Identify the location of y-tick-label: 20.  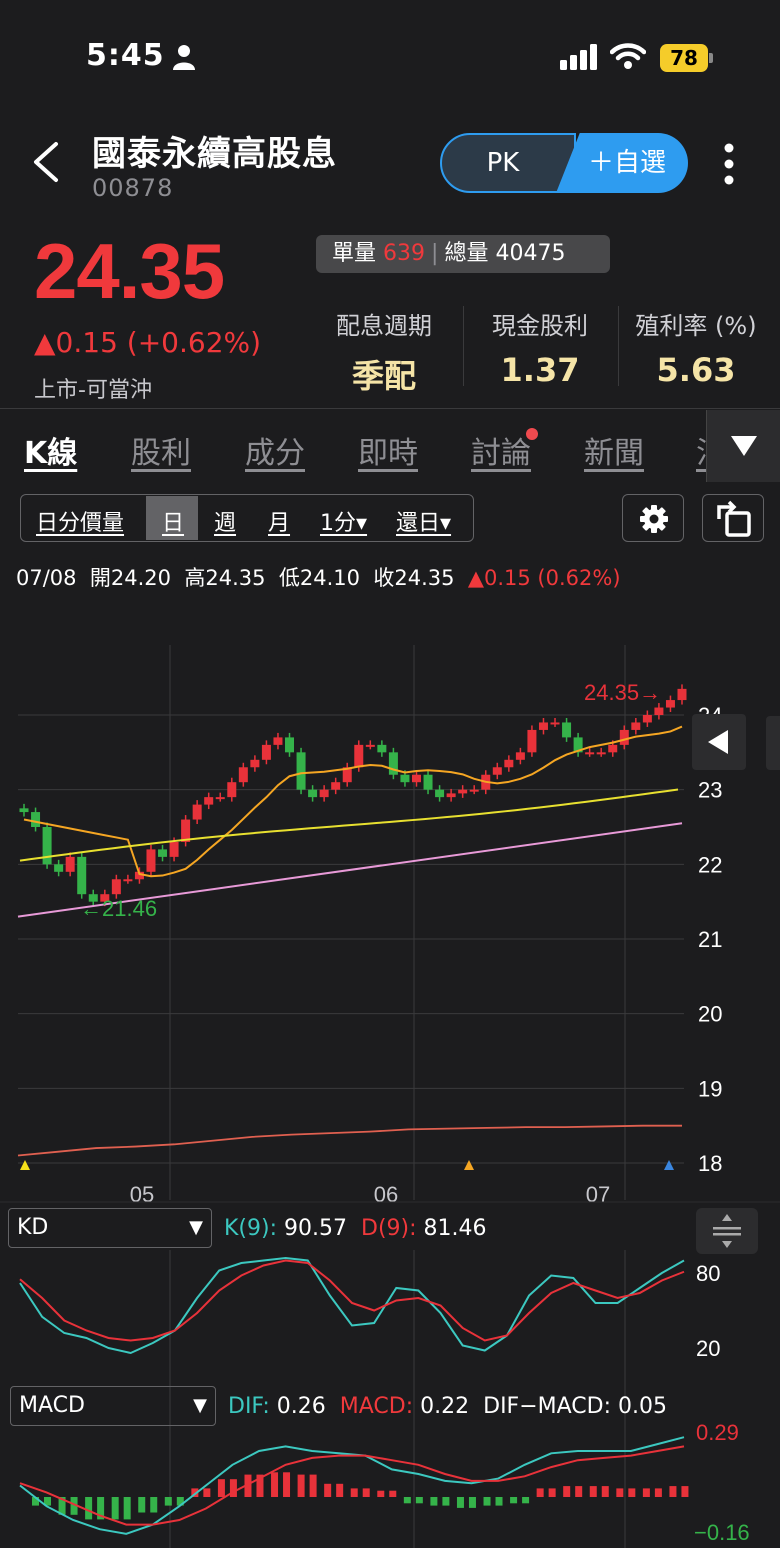
(710, 1014).